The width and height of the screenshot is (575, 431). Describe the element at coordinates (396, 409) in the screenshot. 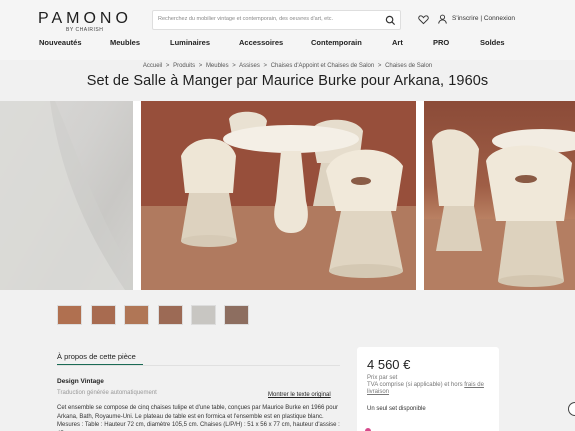

I see `availability: Un seul set disponible` at that location.